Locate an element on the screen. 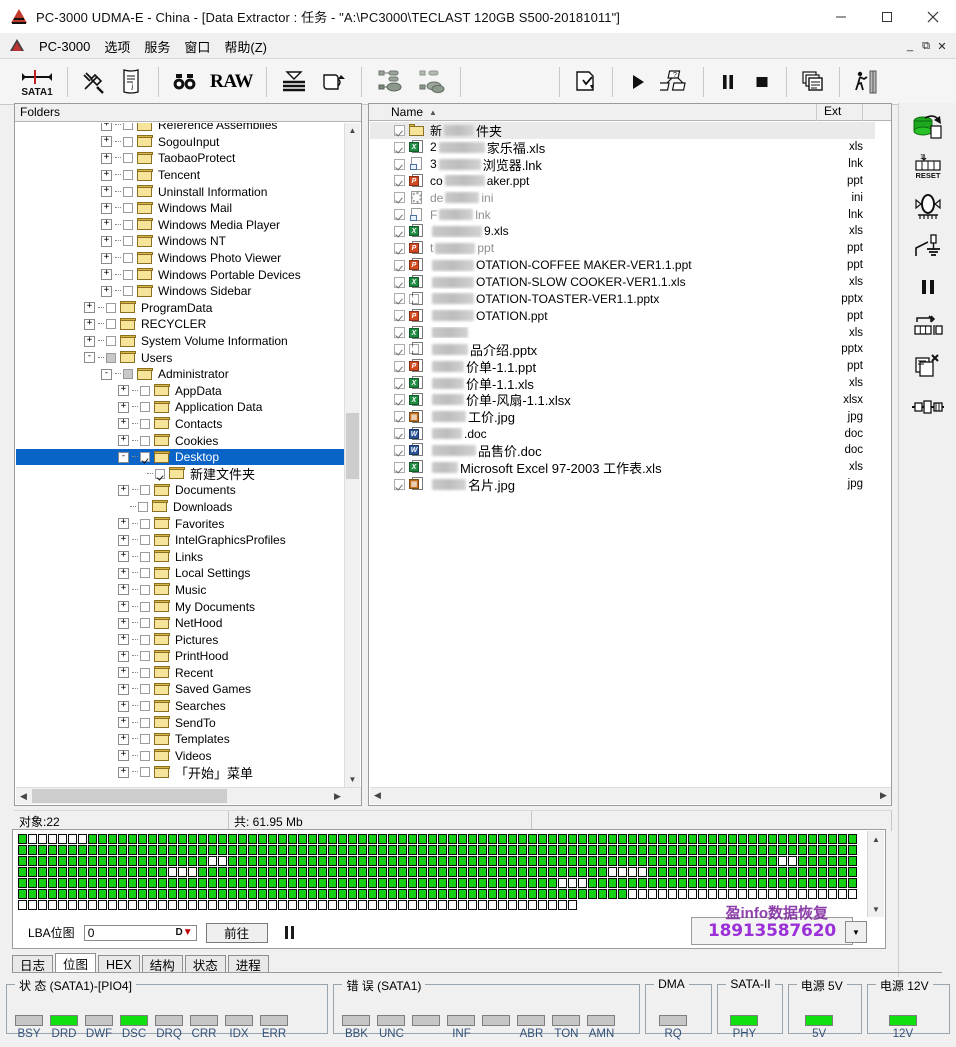  collapse-icon: - is located at coordinates (106, 374).